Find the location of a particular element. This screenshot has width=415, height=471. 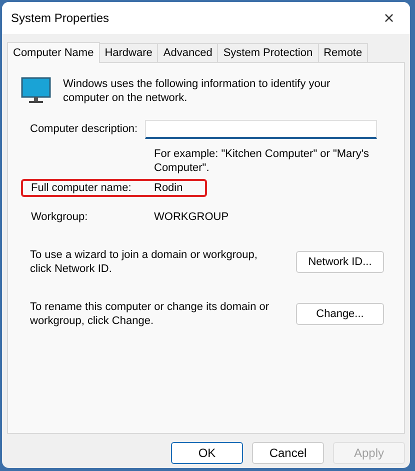

tab: Advanced is located at coordinates (188, 52).